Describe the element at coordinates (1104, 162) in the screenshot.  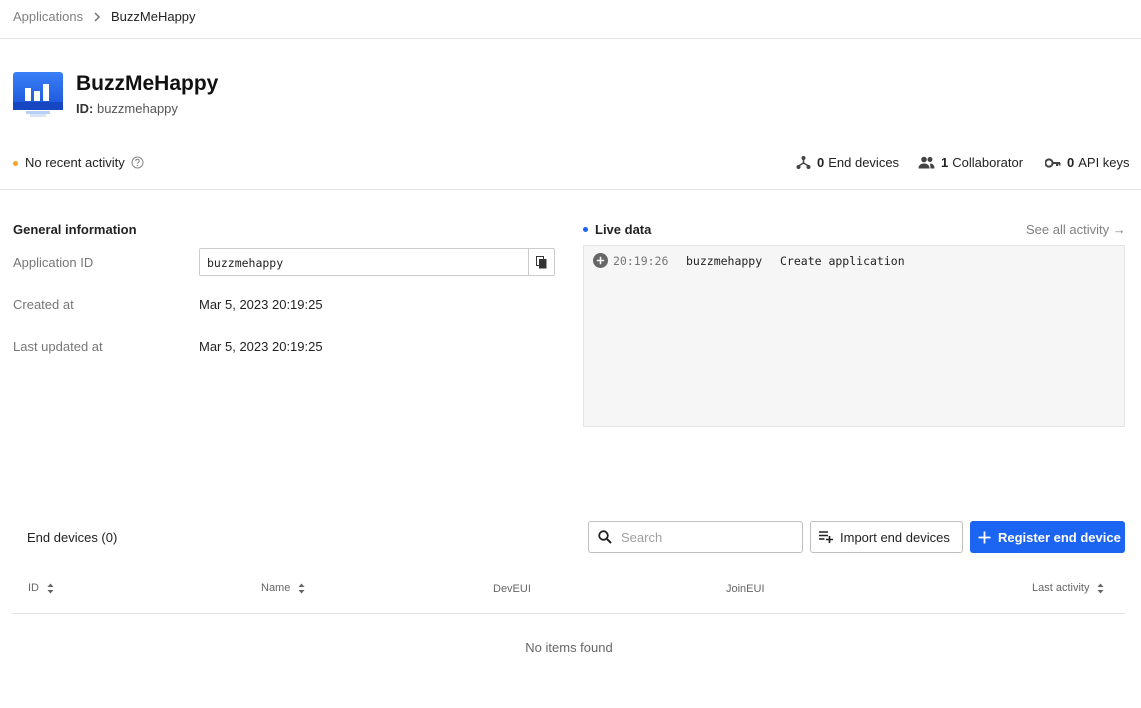
I see `api-keys-label: API keys` at that location.